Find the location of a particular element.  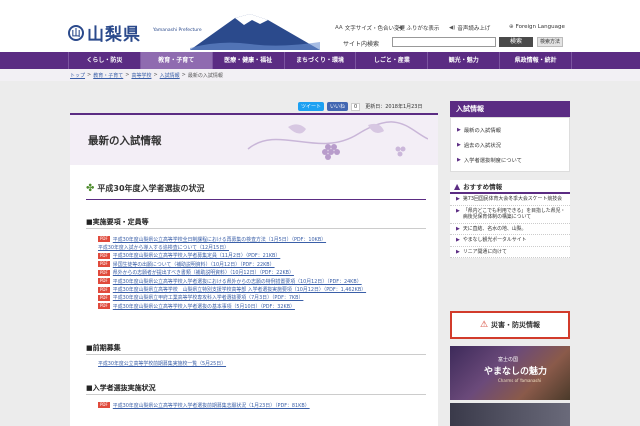

sidebar-links: ▶ 最新の入試情報 ▶ 過去の入試状況 ▶ 入学者選抜制度について is located at coordinates (510, 144).